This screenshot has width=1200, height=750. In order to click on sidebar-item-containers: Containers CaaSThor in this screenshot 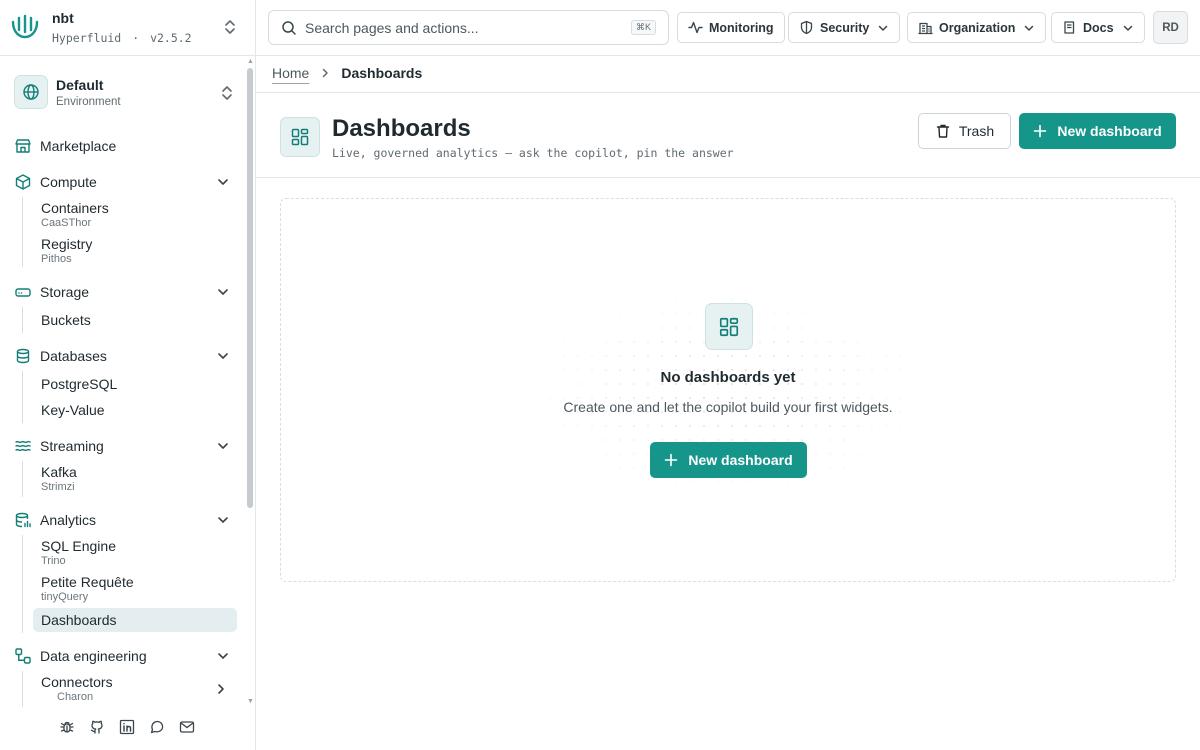, I will do `click(75, 215)`.